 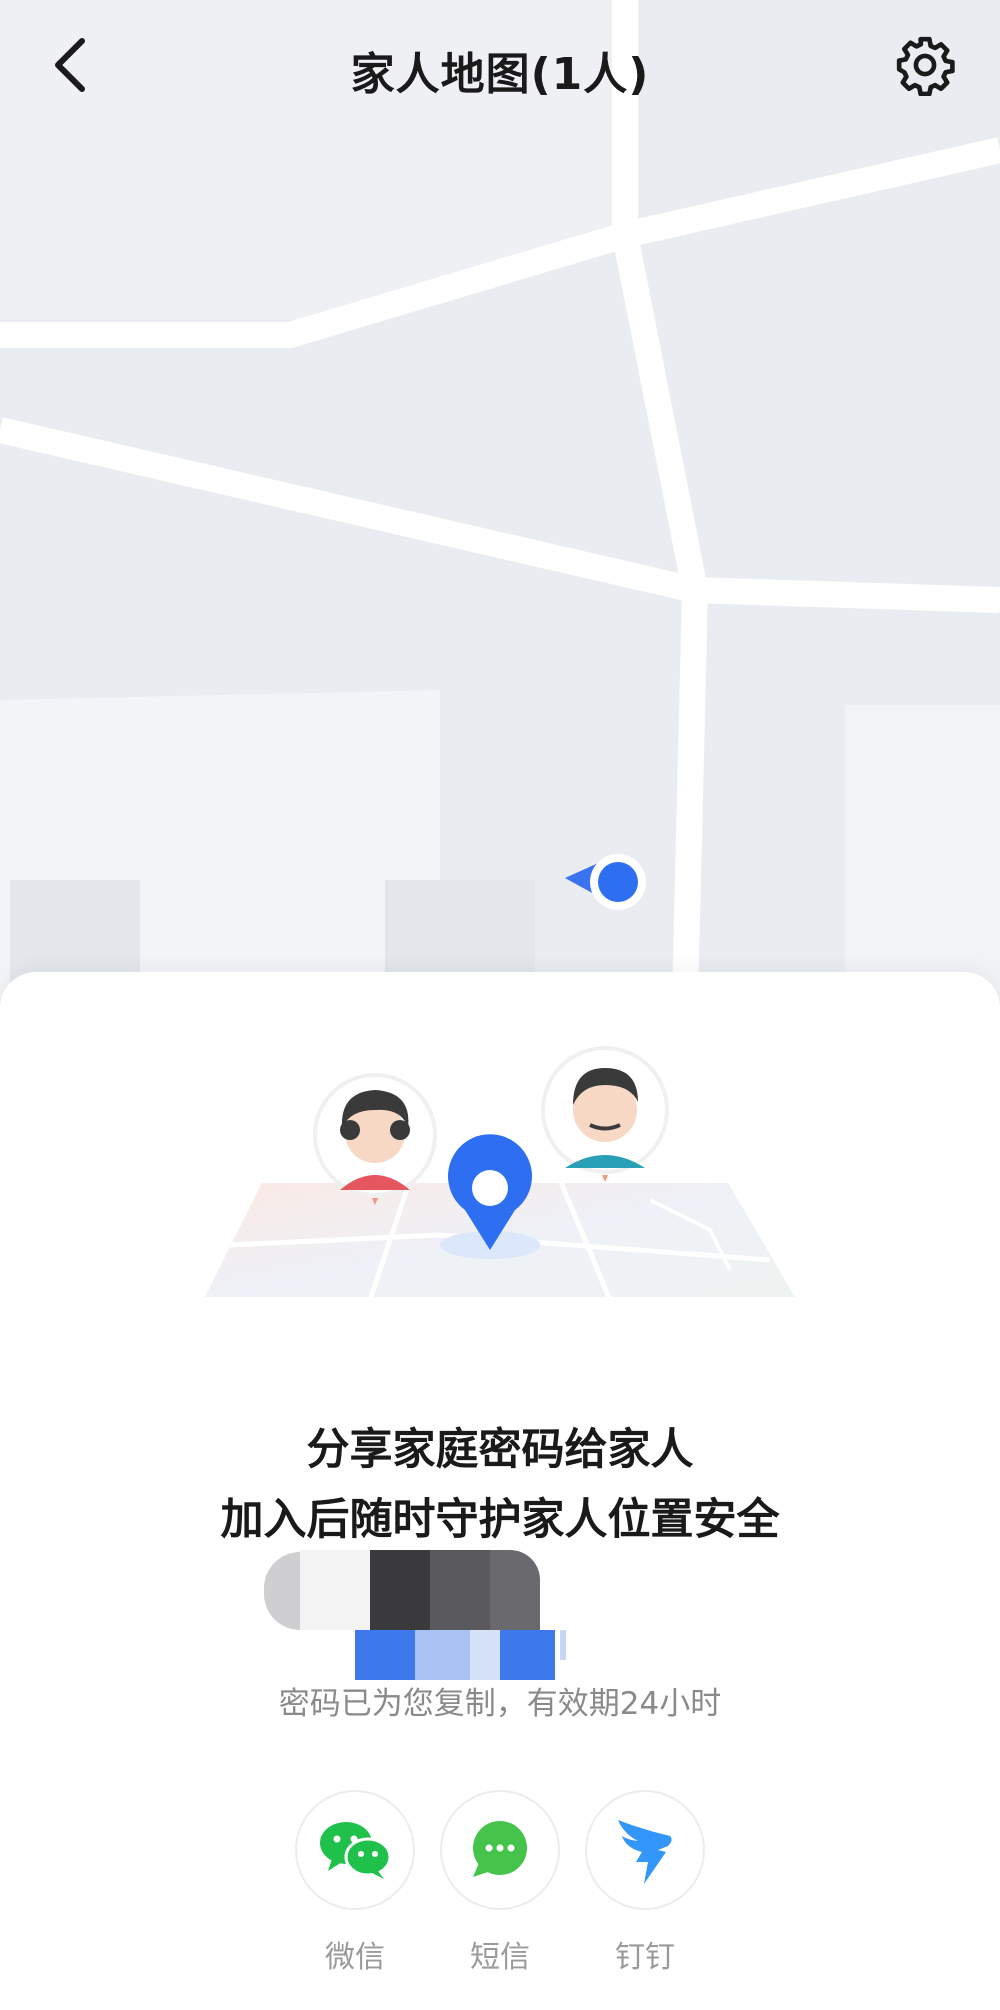 I want to click on copied-notice: 密码已为您复制，有效期24小时, so click(x=500, y=1704).